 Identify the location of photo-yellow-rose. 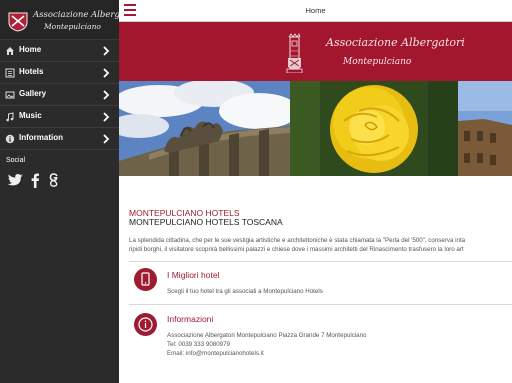
(374, 128).